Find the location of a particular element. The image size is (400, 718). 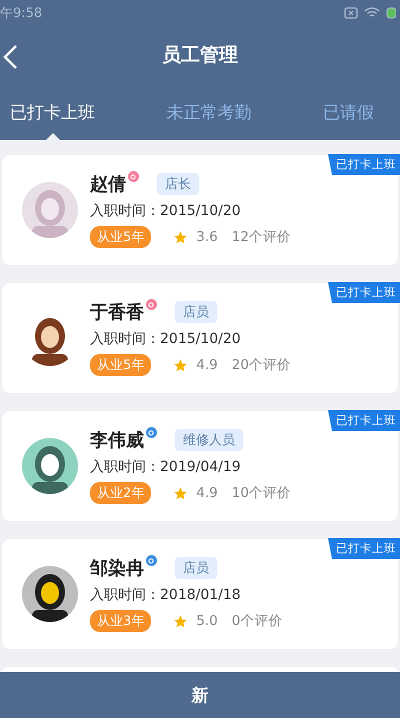

hire-date: 入职时间：2019/04/19 is located at coordinates (165, 467).